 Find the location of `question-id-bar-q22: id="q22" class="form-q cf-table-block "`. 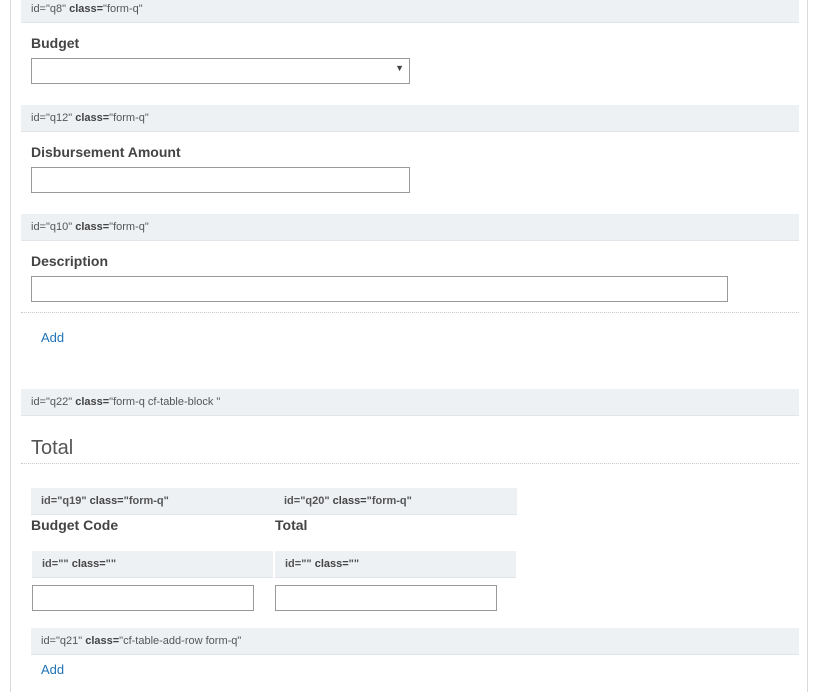

question-id-bar-q22: id="q22" class="form-q cf-table-block " is located at coordinates (410, 402).